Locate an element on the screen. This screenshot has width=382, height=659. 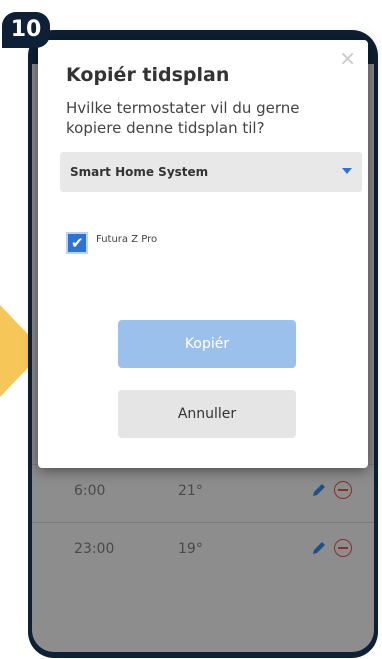
thermostat-checkbox: ✔ is located at coordinates (77, 243).